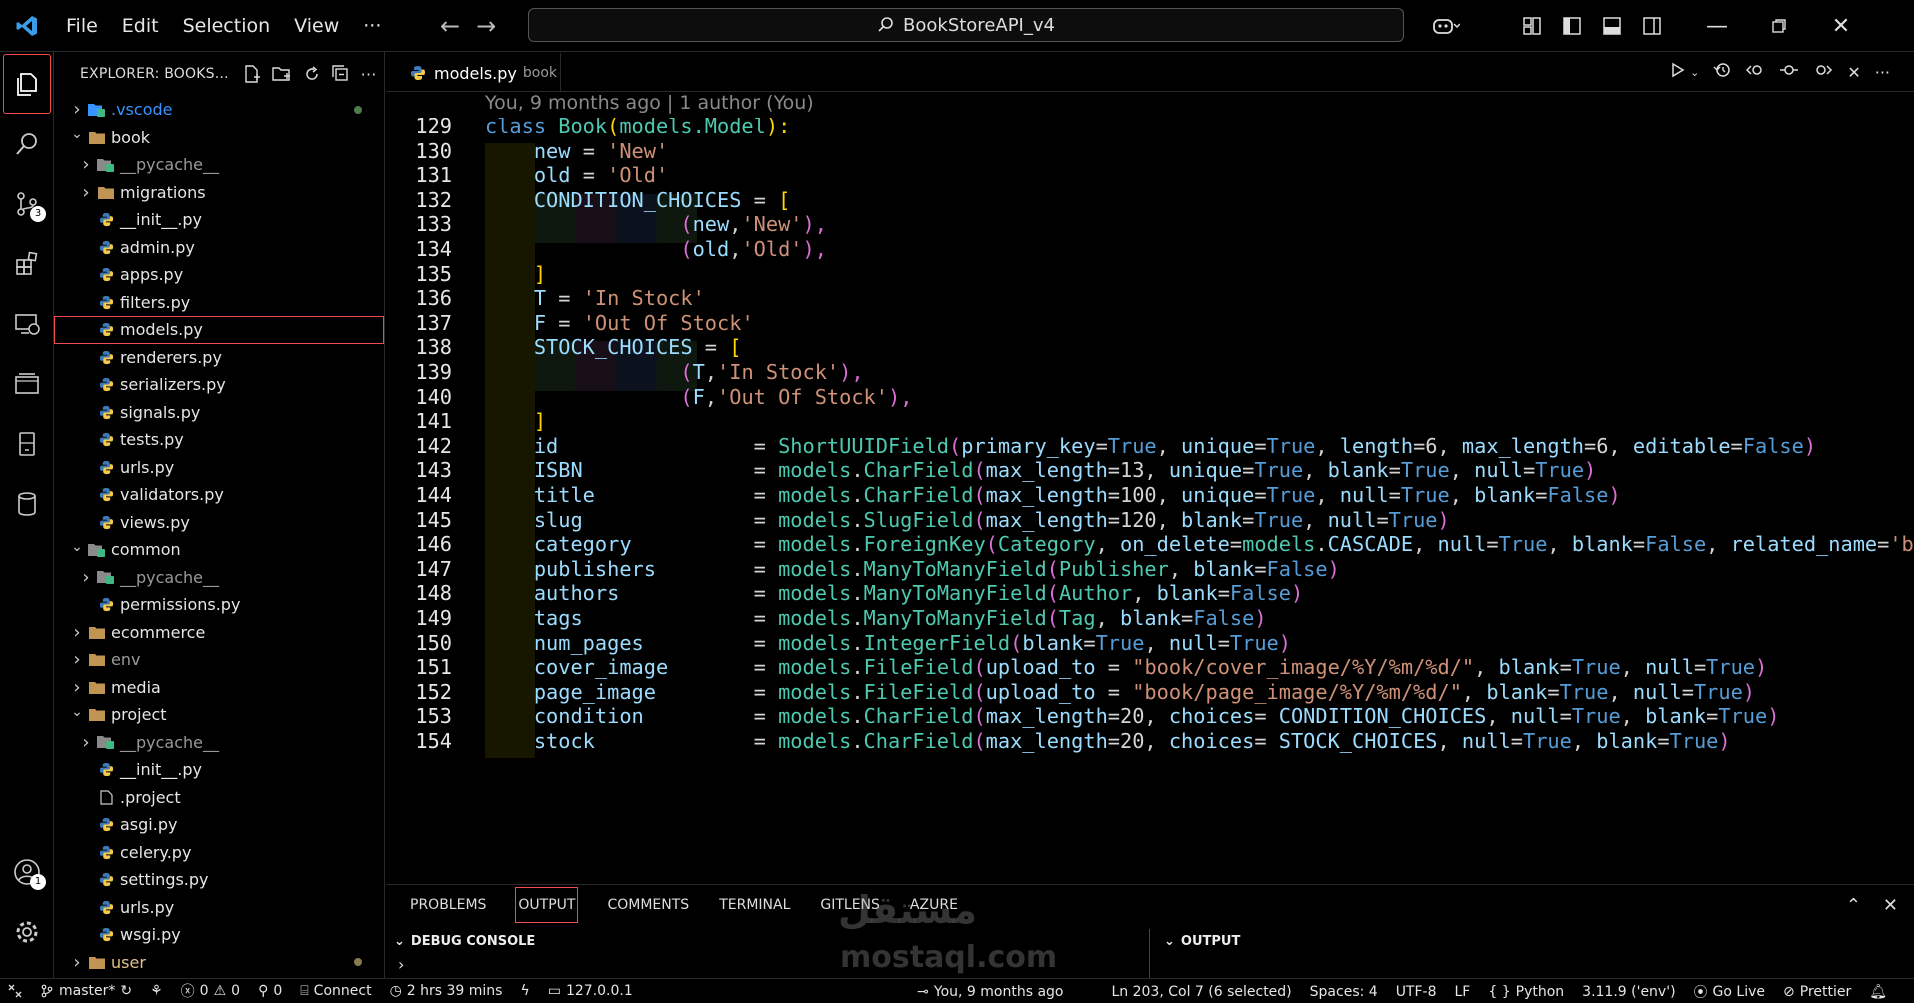  What do you see at coordinates (1755, 72) in the screenshot?
I see `previous-change-icon` at bounding box center [1755, 72].